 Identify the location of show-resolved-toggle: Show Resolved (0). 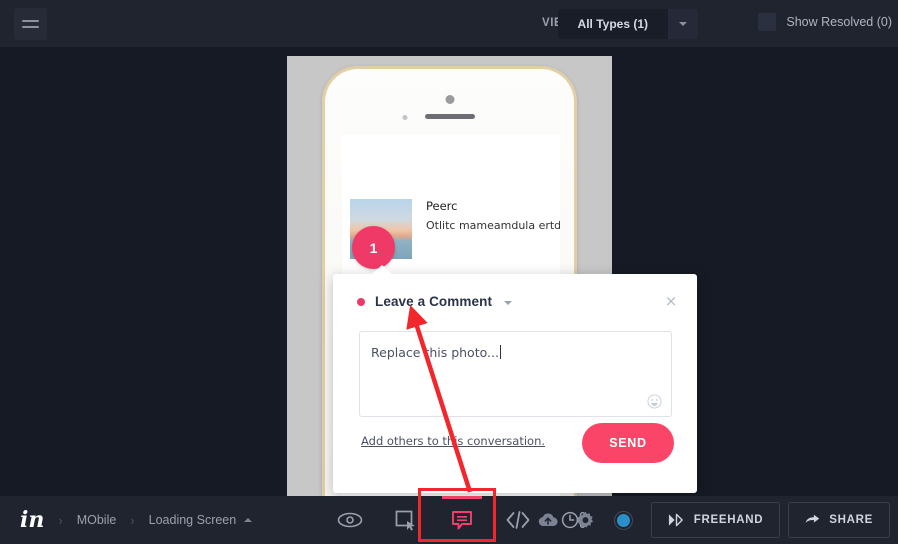
(825, 22).